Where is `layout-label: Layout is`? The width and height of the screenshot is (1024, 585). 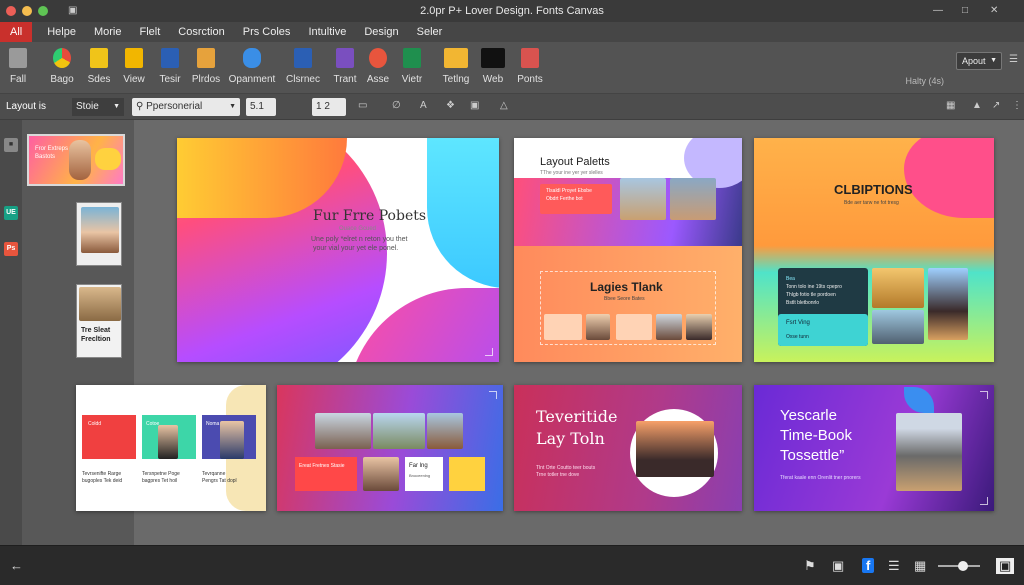
layout-label: Layout is is located at coordinates (26, 106).